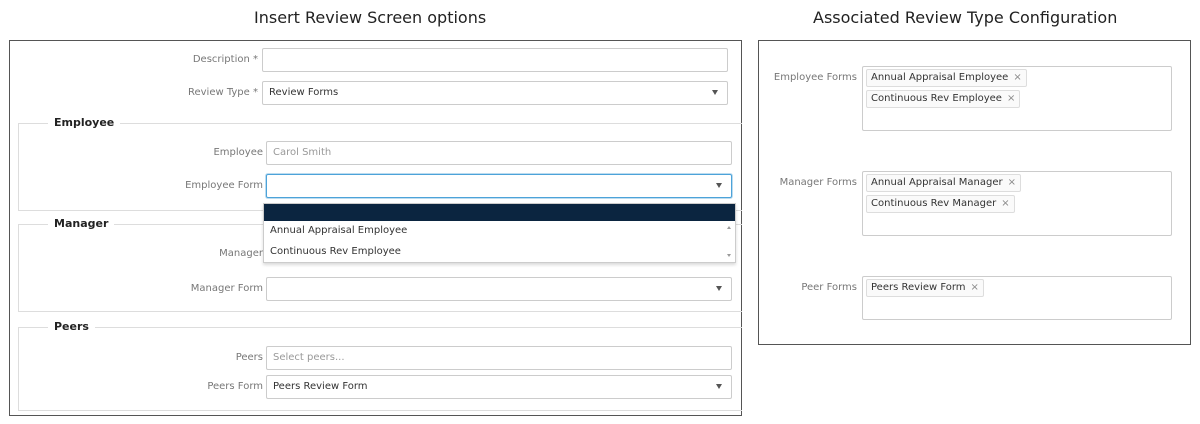  What do you see at coordinates (226, 288) in the screenshot?
I see `manager-form-label: Manager Form` at bounding box center [226, 288].